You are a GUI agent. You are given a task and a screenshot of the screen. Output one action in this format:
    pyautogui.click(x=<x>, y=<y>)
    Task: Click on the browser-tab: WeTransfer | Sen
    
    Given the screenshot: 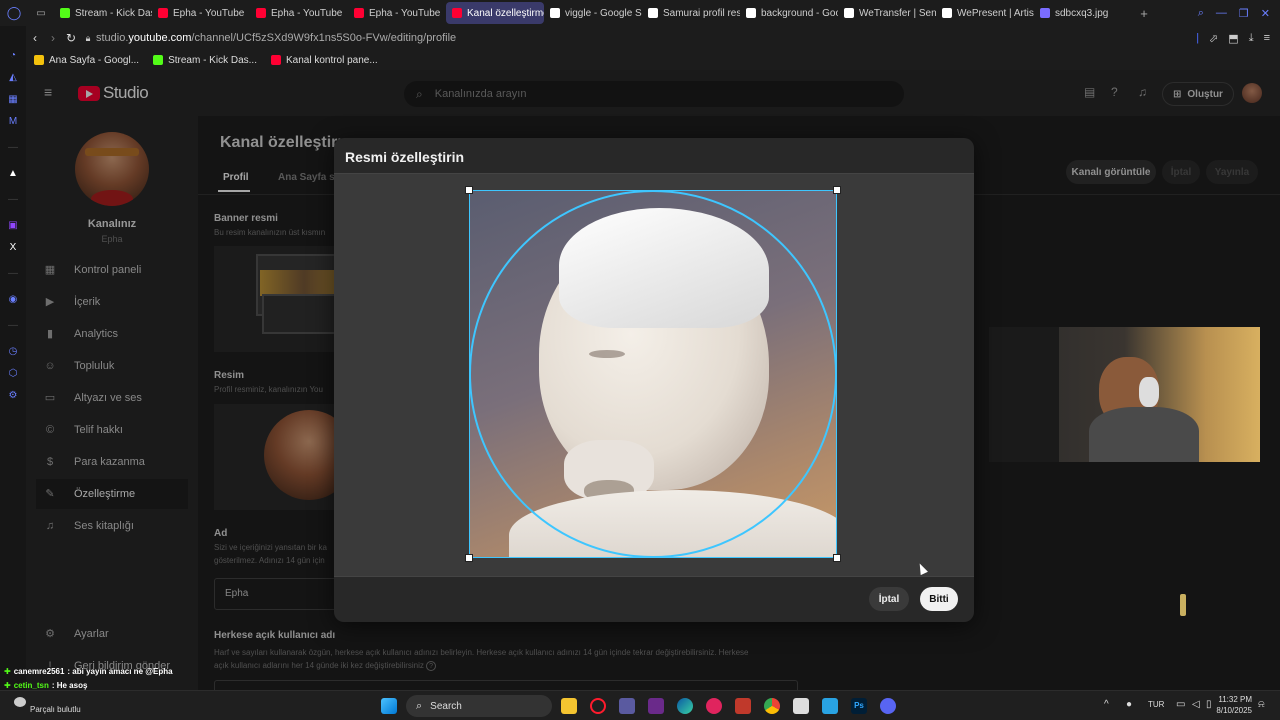 What is the action you would take?
    pyautogui.click(x=887, y=13)
    